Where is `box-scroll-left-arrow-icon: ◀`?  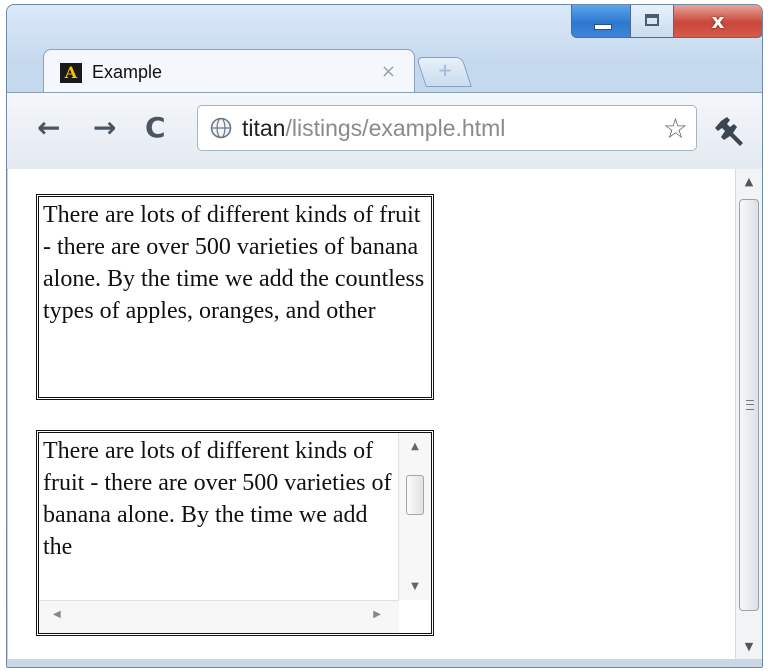
box-scroll-left-arrow-icon: ◀ is located at coordinates (57, 614).